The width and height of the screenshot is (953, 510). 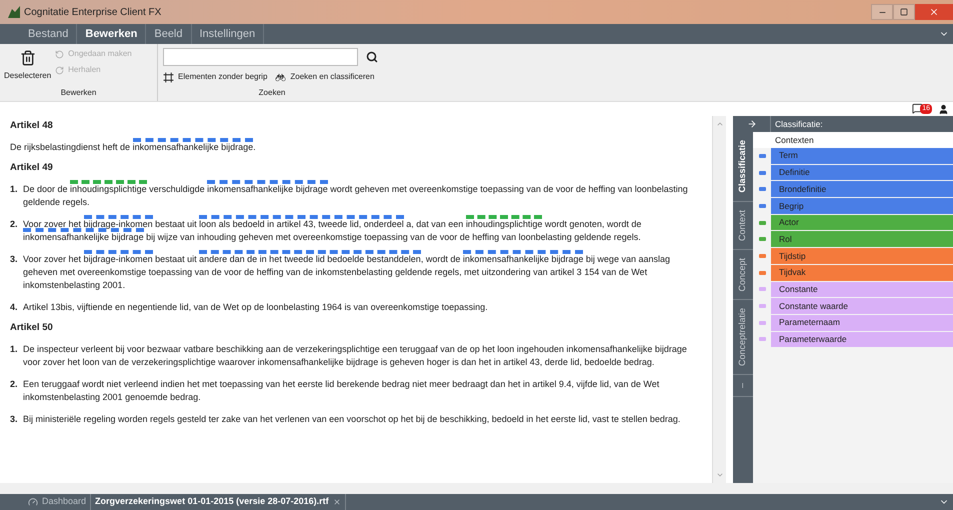 What do you see at coordinates (14, 12) in the screenshot?
I see `app-logo-icon` at bounding box center [14, 12].